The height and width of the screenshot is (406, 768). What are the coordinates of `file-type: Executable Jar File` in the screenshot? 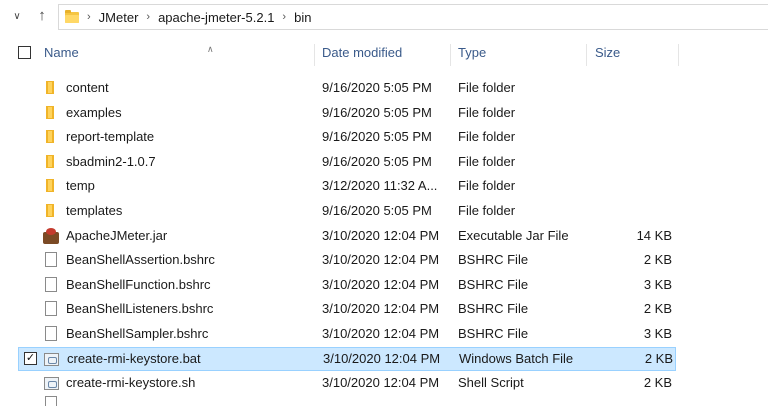 It's located at (513, 235).